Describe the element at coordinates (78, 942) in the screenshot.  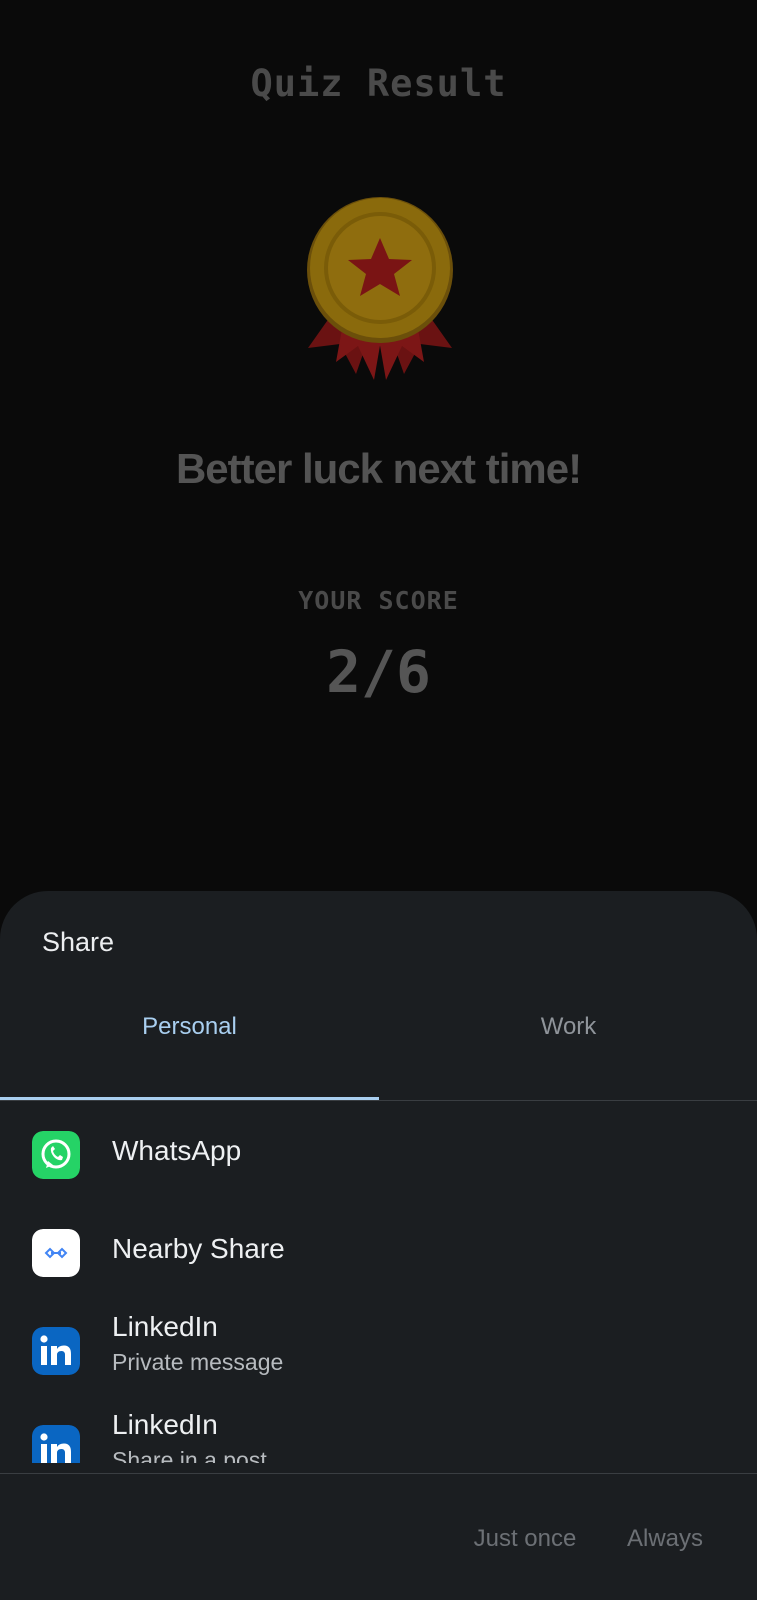
I see `sheet-title: Share` at that location.